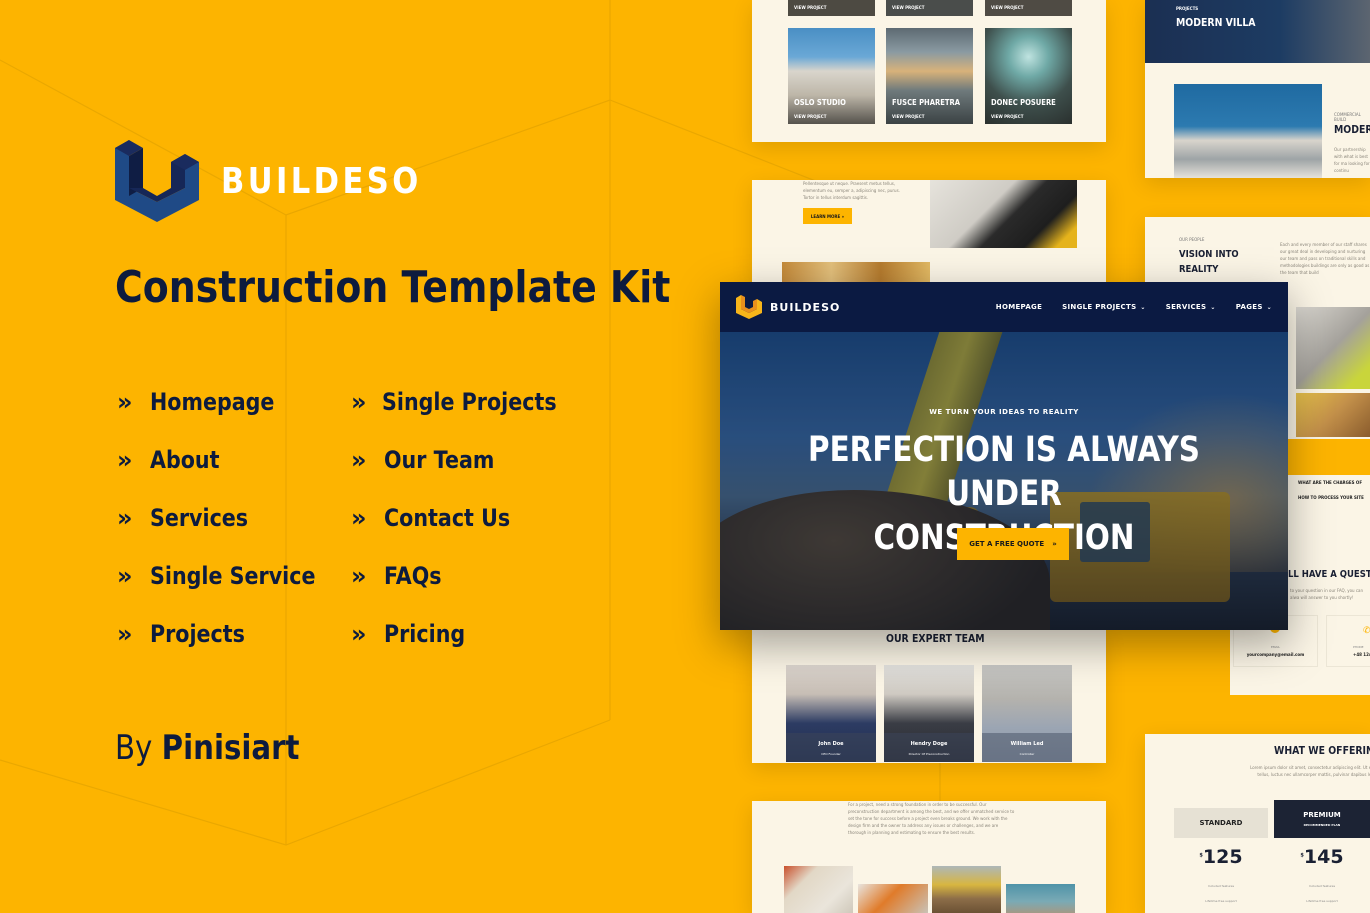 This screenshot has width=1370, height=913. I want to click on member-name: William Led, so click(1027, 744).